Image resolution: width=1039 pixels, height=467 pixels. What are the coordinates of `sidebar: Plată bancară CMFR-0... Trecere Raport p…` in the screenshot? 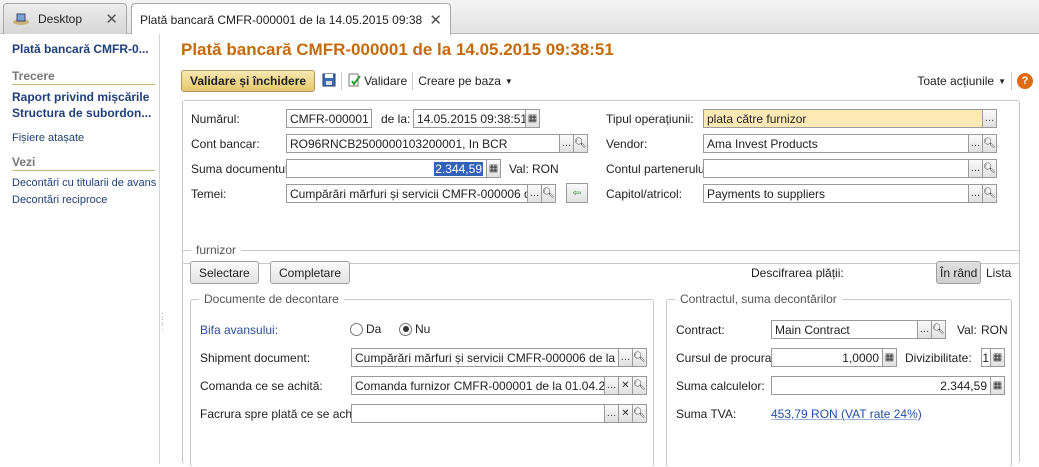 It's located at (80, 249).